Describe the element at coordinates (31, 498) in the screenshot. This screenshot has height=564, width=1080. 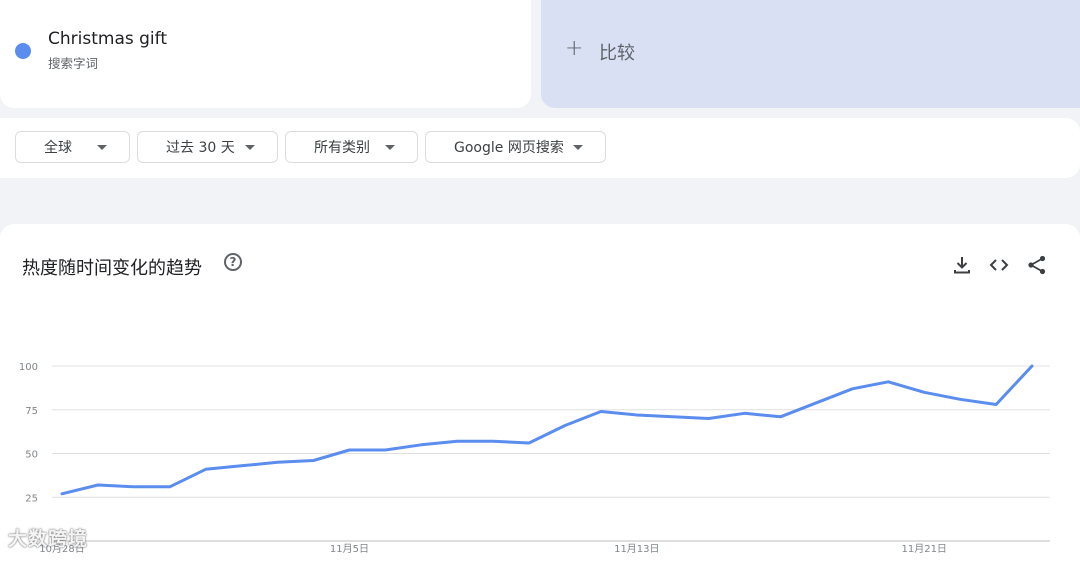
I see `y-tick-label: 25` at that location.